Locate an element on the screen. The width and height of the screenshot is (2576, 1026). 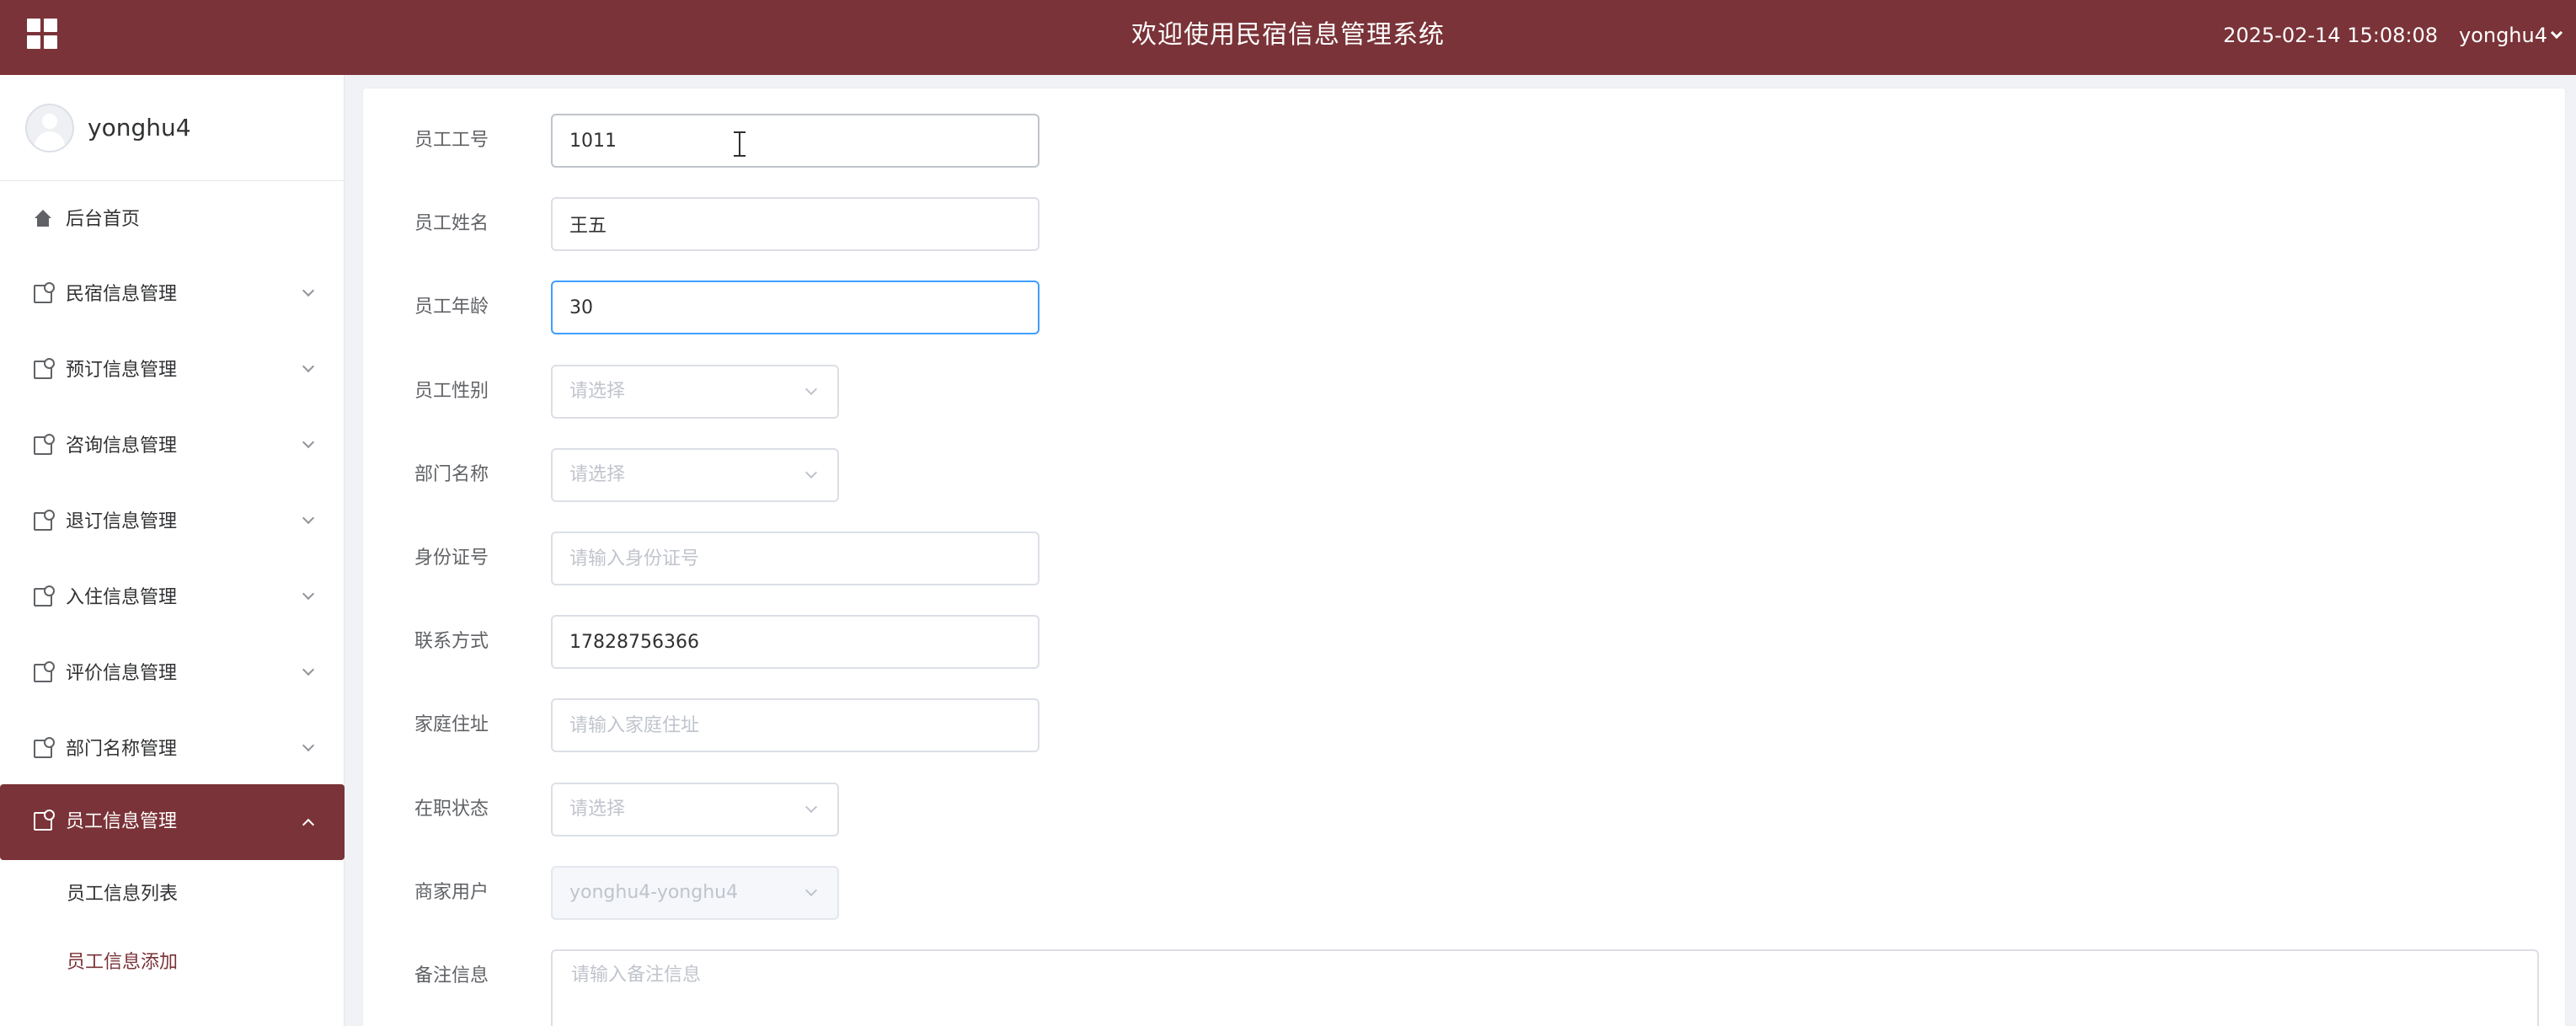
sidebar-subitem-label: 员工信息添加 is located at coordinates (123, 962).